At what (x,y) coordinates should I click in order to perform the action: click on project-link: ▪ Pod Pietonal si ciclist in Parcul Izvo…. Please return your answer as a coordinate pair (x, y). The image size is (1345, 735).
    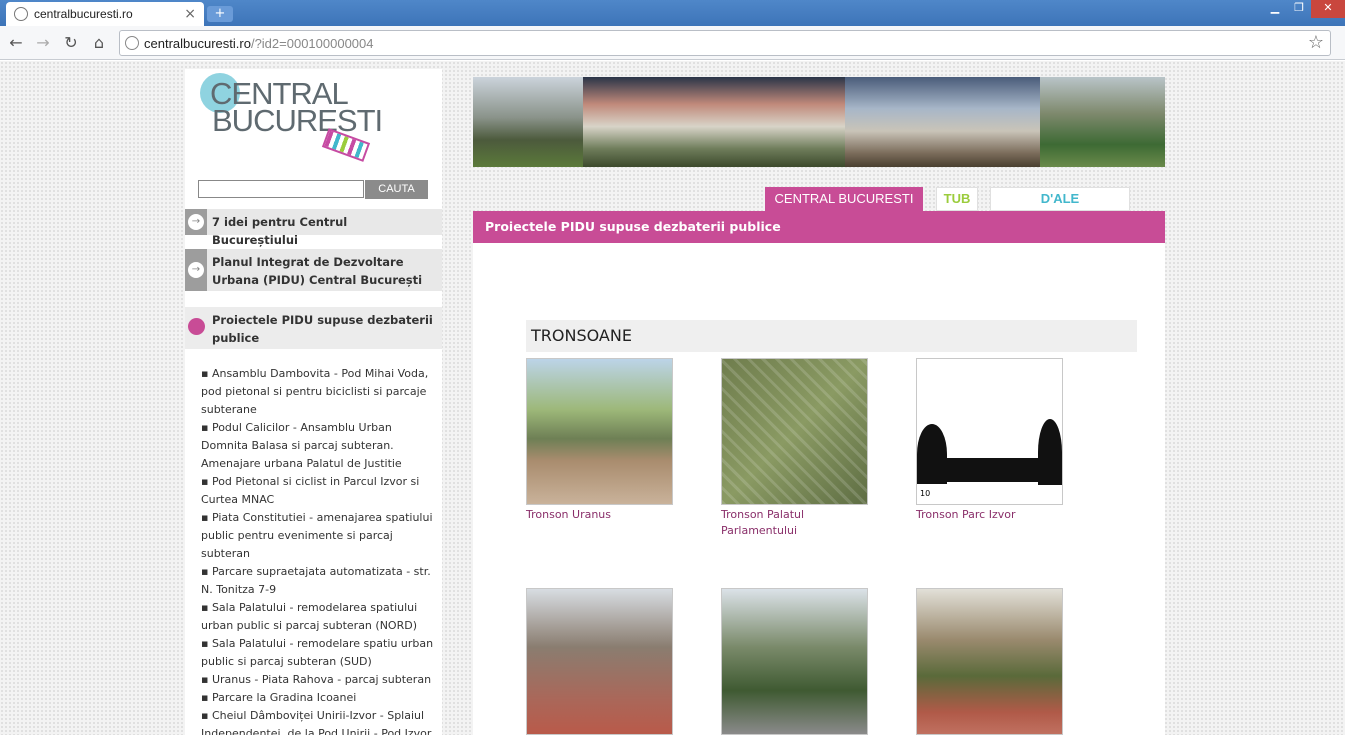
    Looking at the image, I should click on (321, 491).